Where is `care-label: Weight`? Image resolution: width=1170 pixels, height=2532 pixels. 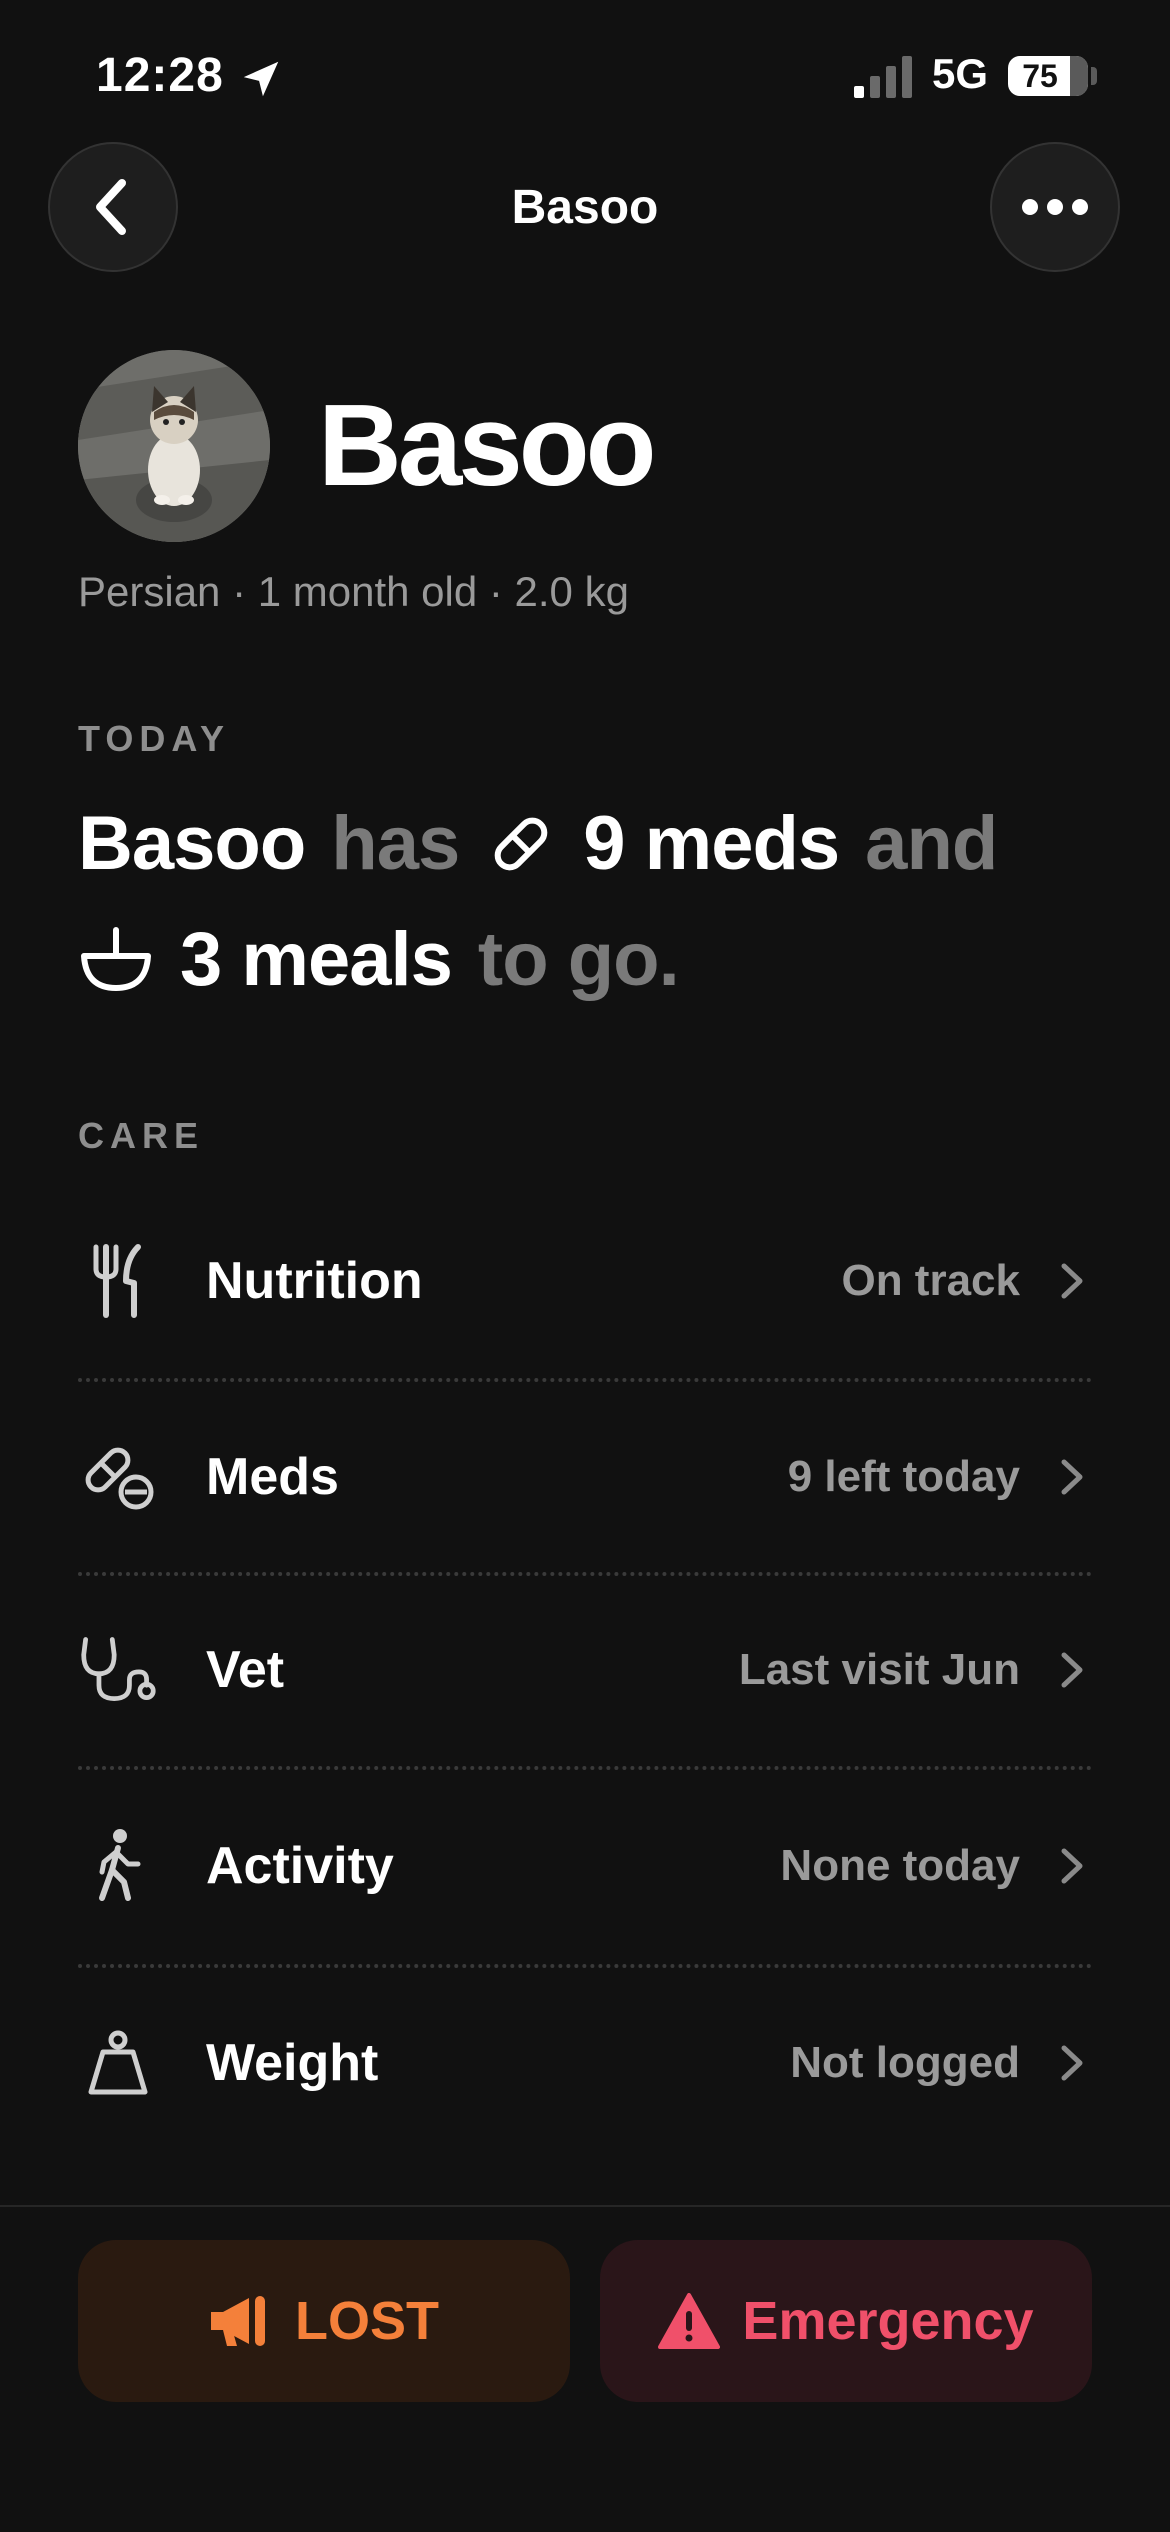
care-label: Weight is located at coordinates (292, 2063).